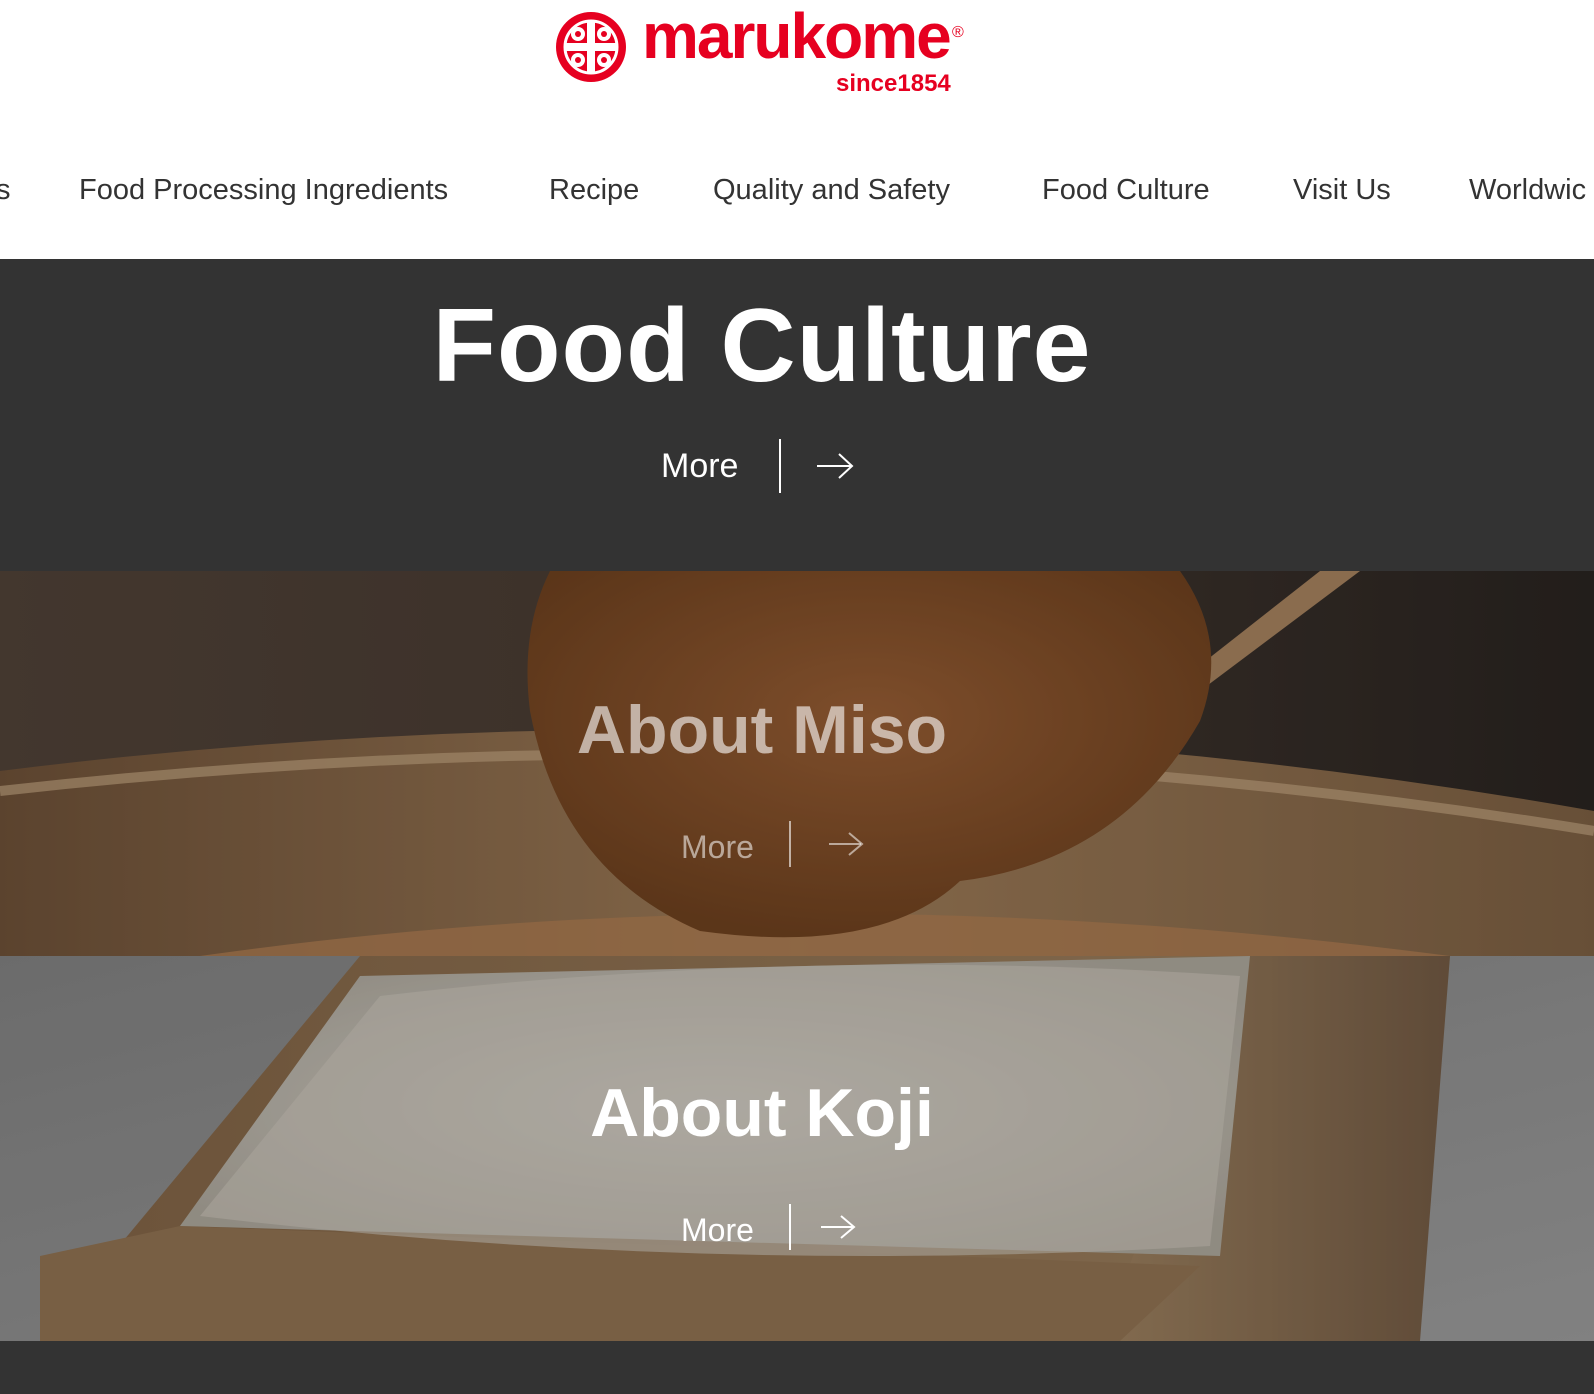 This screenshot has width=1594, height=1394. Describe the element at coordinates (893, 83) in the screenshot. I see `logo-since-text: since1854` at that location.